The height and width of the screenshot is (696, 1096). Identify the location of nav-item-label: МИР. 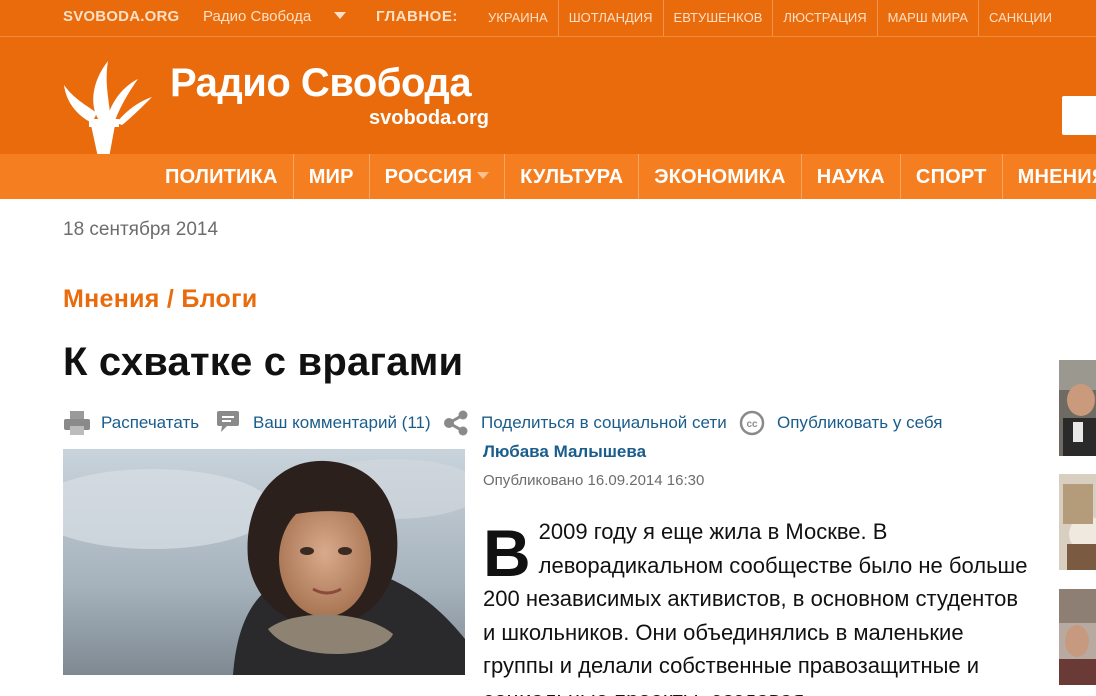
(331, 177).